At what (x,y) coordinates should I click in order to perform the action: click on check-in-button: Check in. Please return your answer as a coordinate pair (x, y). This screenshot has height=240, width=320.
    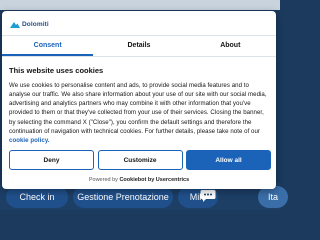
    Looking at the image, I should click on (37, 197).